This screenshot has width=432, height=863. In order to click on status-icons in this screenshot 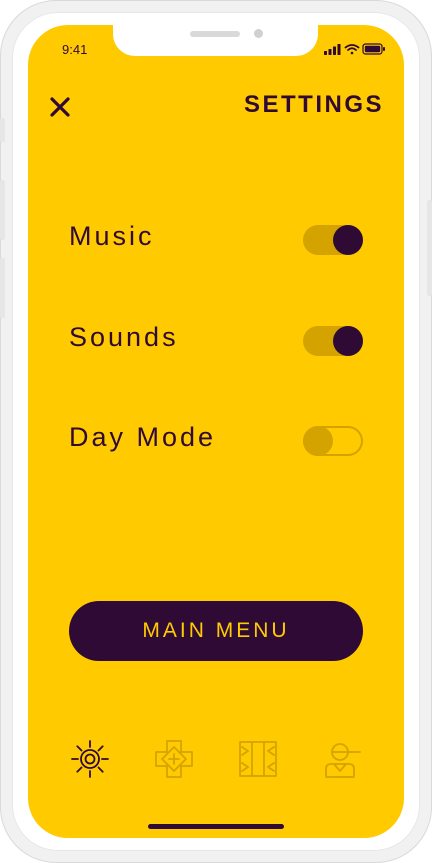, I will do `click(354, 49)`.